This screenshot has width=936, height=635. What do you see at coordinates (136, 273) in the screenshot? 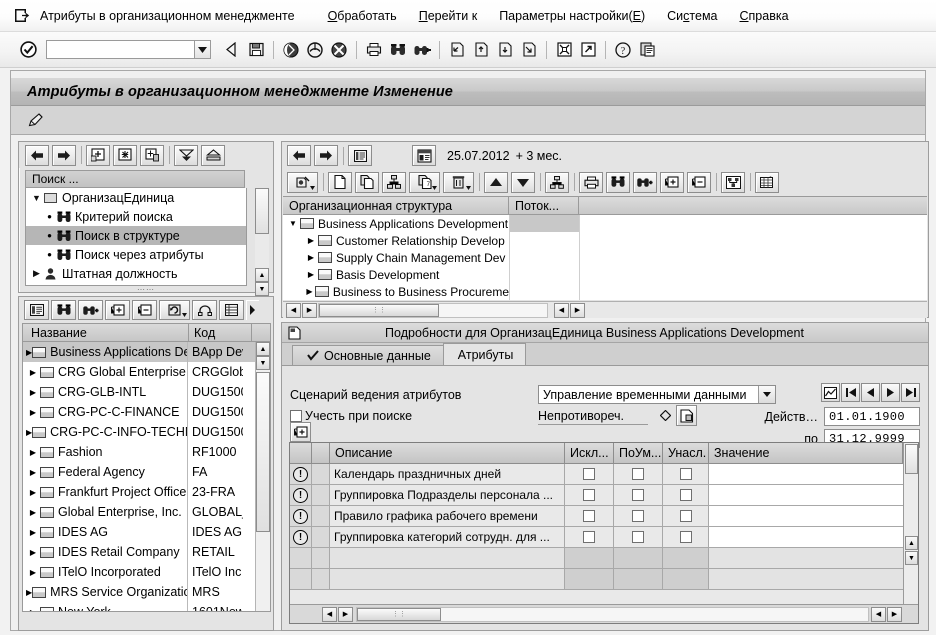
I see `tree-item-position: ▶ Штатная должность` at bounding box center [136, 273].